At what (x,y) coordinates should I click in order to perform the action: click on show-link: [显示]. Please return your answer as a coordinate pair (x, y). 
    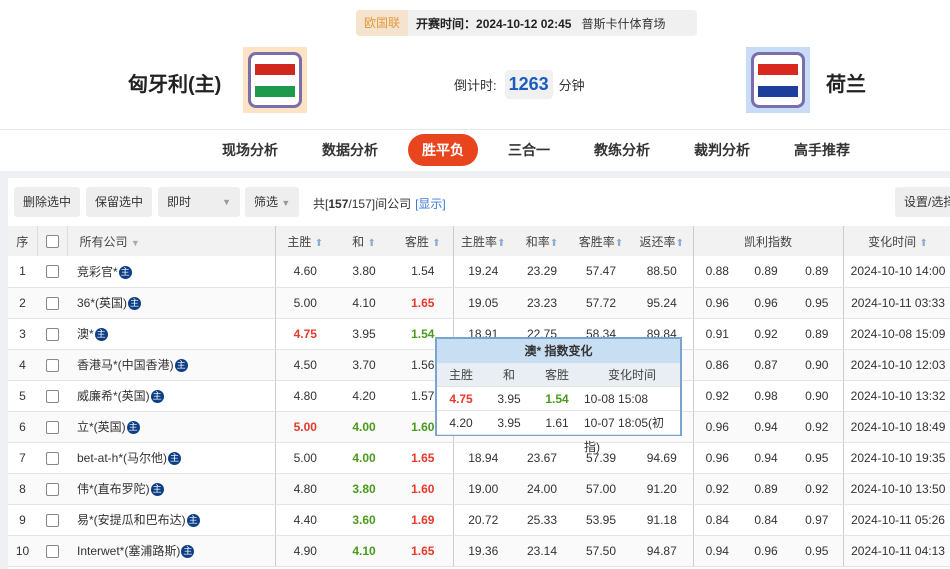
    Looking at the image, I should click on (430, 204).